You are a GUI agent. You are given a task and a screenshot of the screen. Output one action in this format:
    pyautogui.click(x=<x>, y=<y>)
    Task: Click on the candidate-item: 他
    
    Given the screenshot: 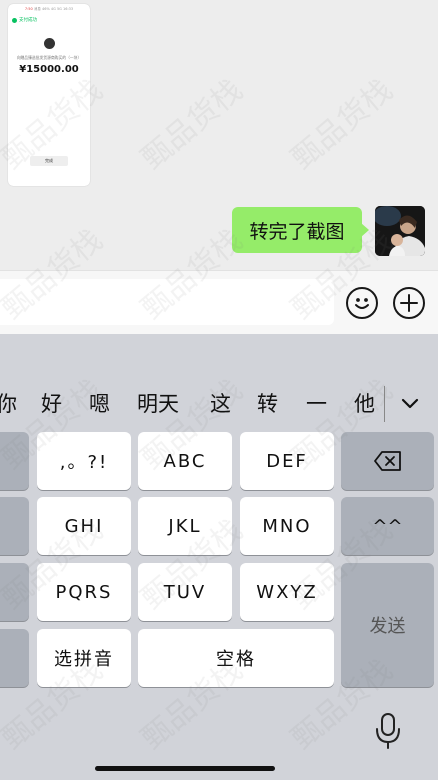 What is the action you would take?
    pyautogui.click(x=364, y=404)
    